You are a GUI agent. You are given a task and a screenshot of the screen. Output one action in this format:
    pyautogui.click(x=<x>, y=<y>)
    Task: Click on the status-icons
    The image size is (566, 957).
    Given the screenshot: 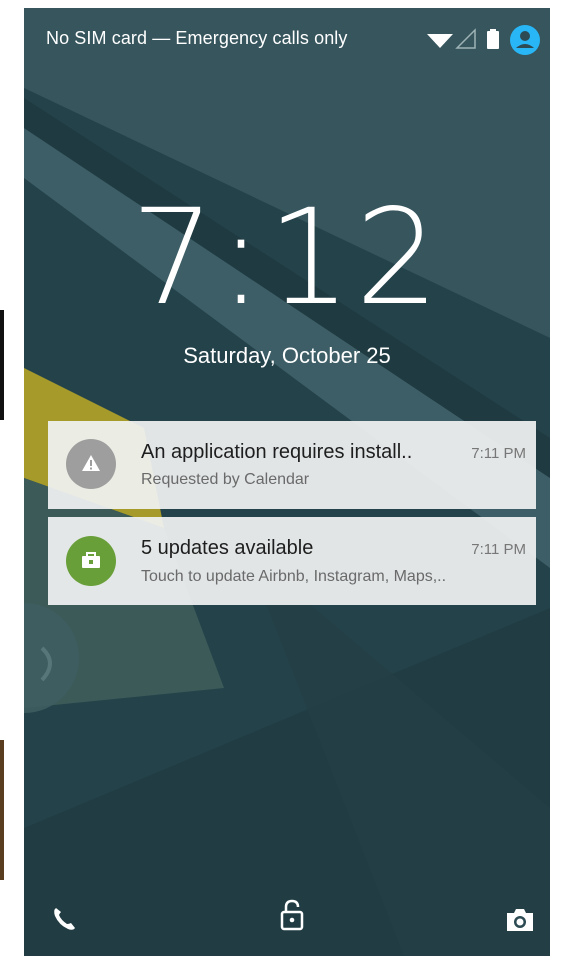 What is the action you would take?
    pyautogui.click(x=475, y=39)
    